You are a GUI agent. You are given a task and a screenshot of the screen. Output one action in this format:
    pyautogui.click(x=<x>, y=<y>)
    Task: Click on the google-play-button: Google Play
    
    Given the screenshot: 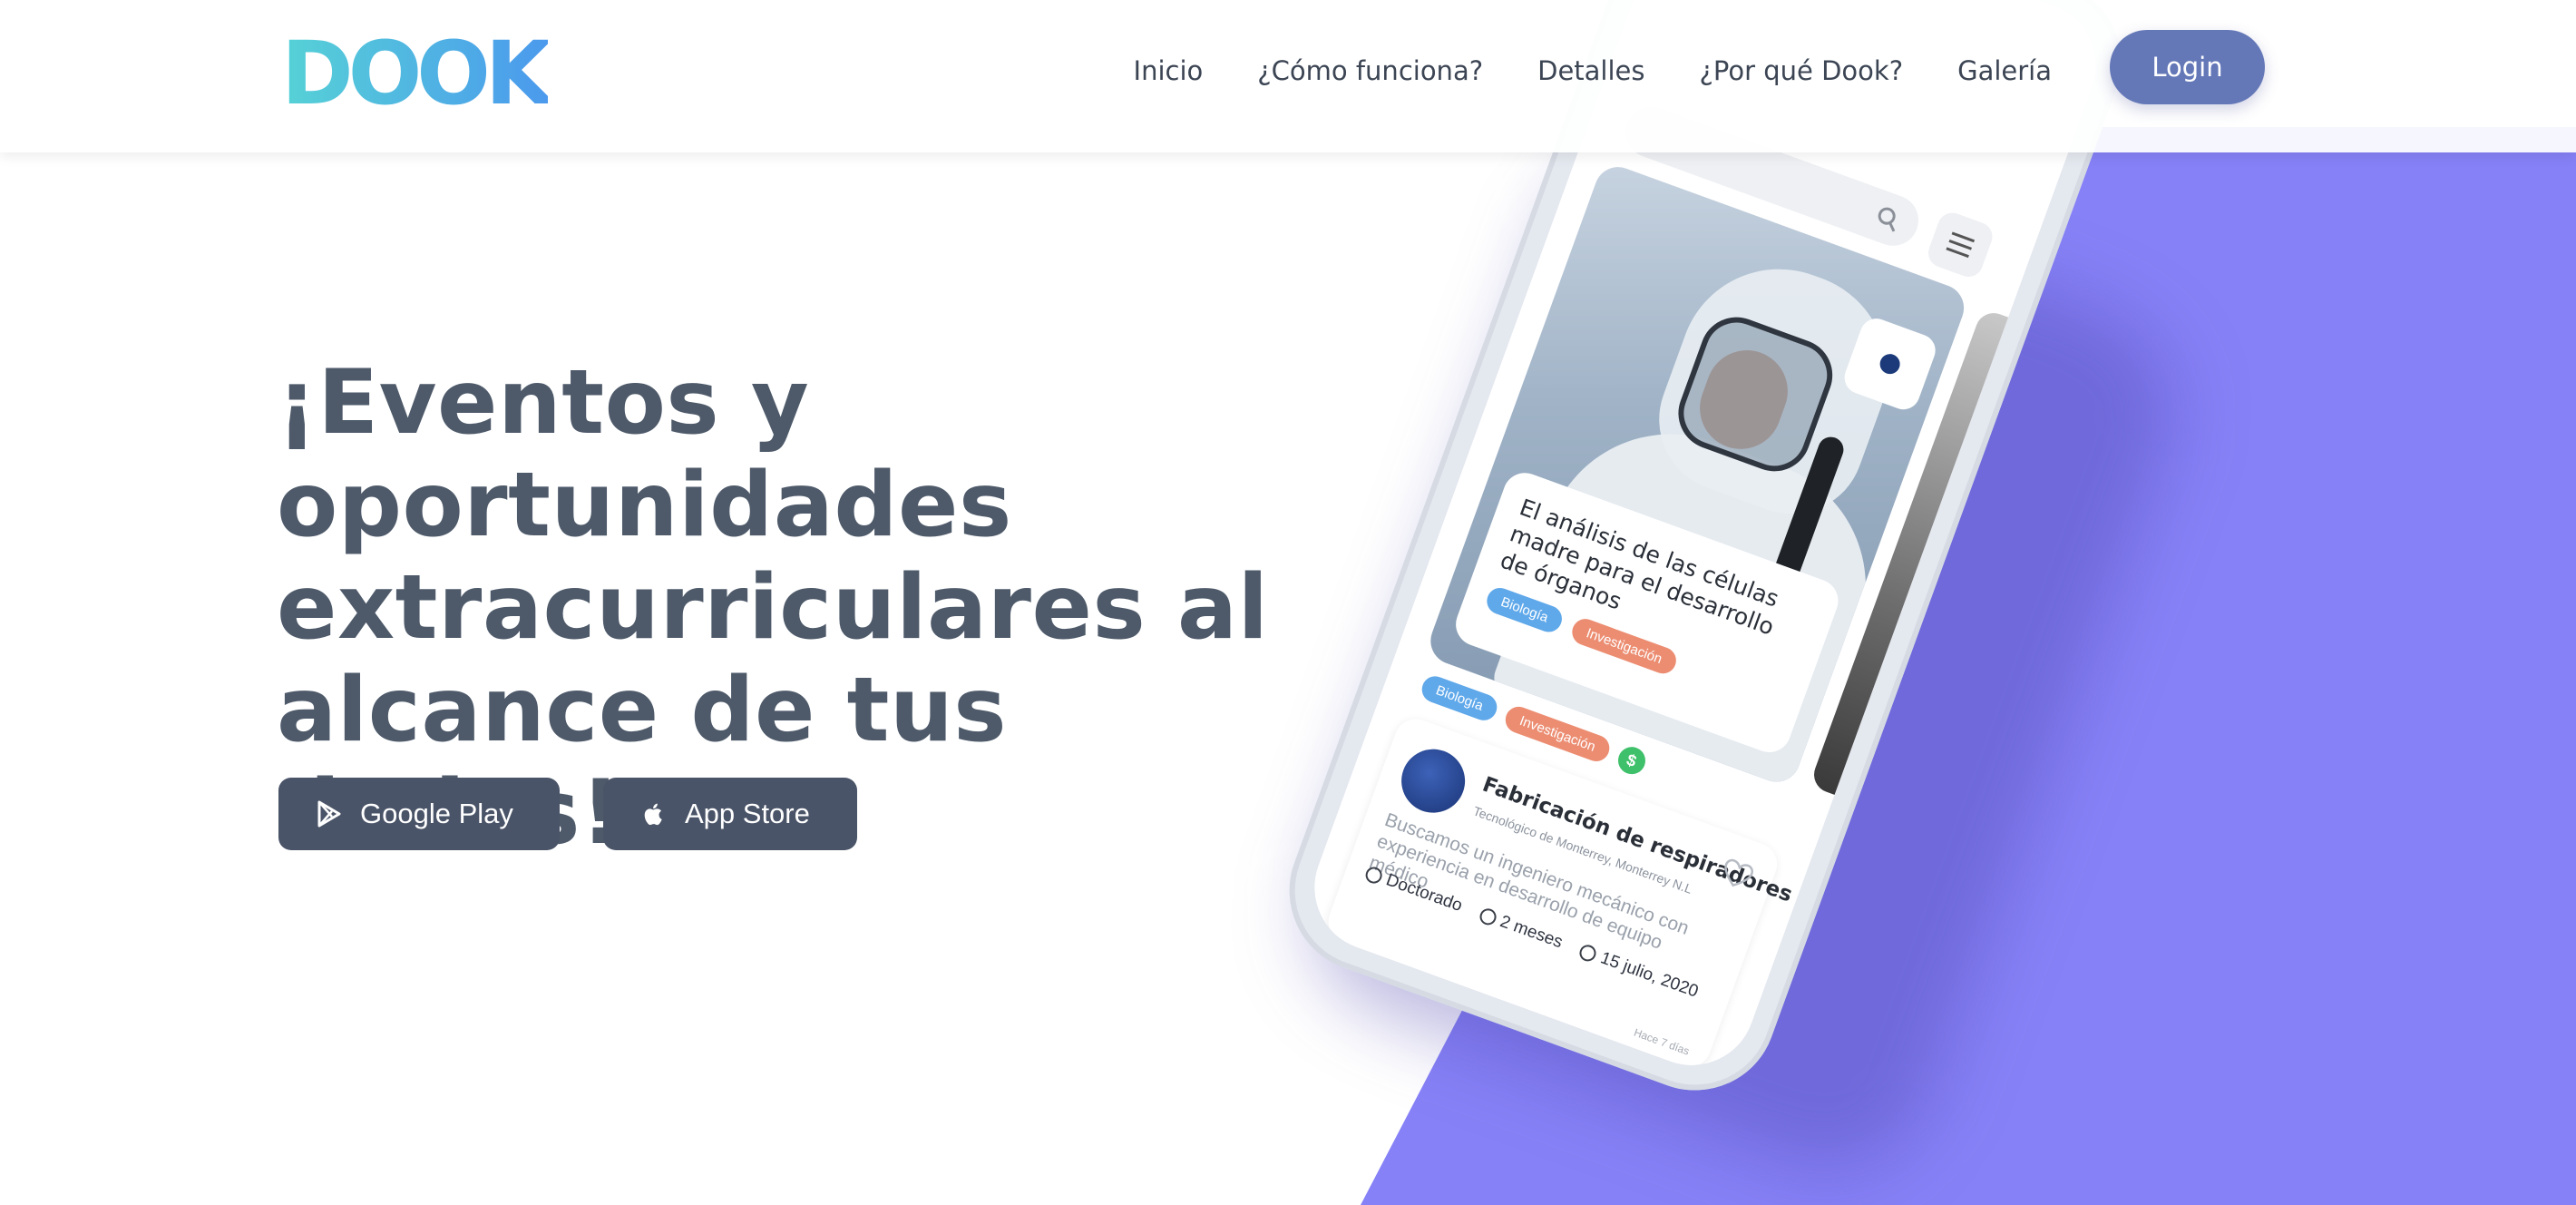 What is the action you would take?
    pyautogui.click(x=419, y=814)
    